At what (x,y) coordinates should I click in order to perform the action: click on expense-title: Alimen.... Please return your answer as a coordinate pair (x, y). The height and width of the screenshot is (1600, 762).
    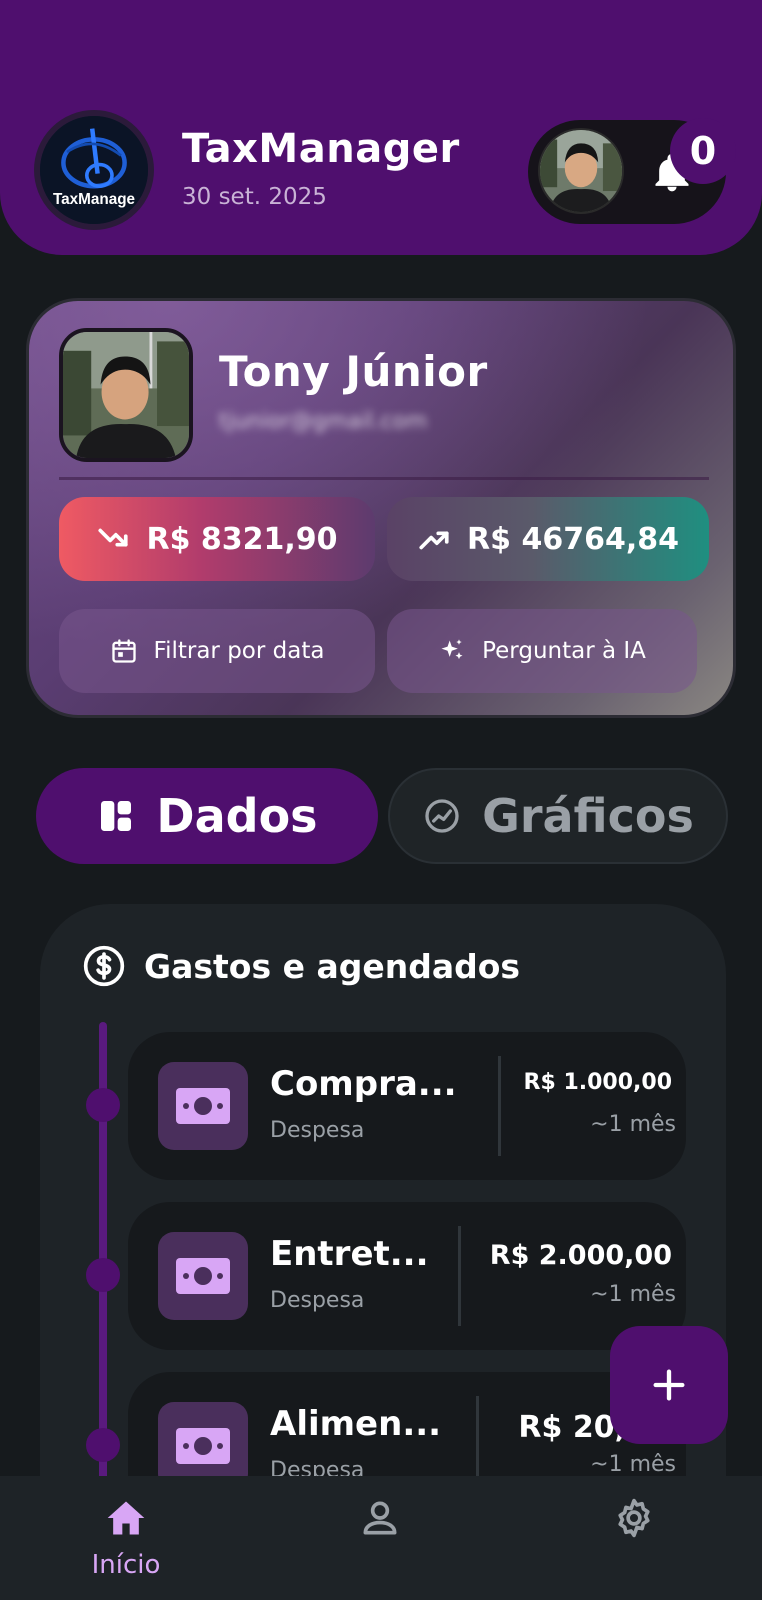
    Looking at the image, I should click on (356, 1424).